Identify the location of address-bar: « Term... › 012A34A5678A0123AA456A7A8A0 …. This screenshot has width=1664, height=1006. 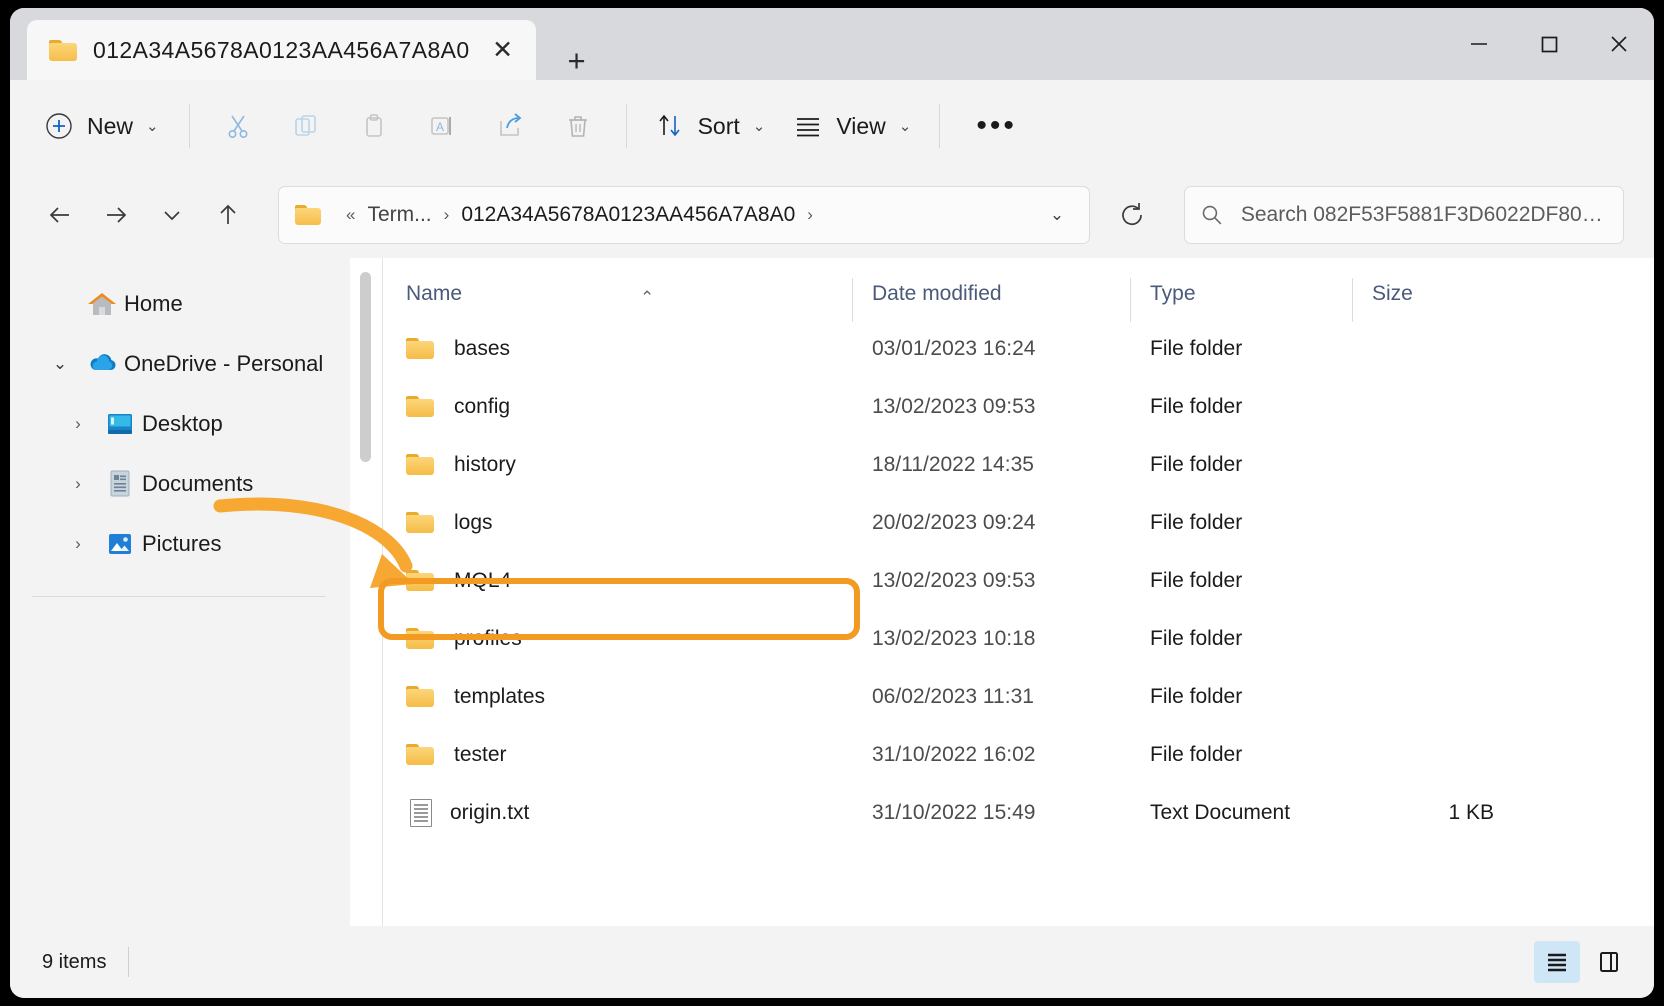
(684, 215).